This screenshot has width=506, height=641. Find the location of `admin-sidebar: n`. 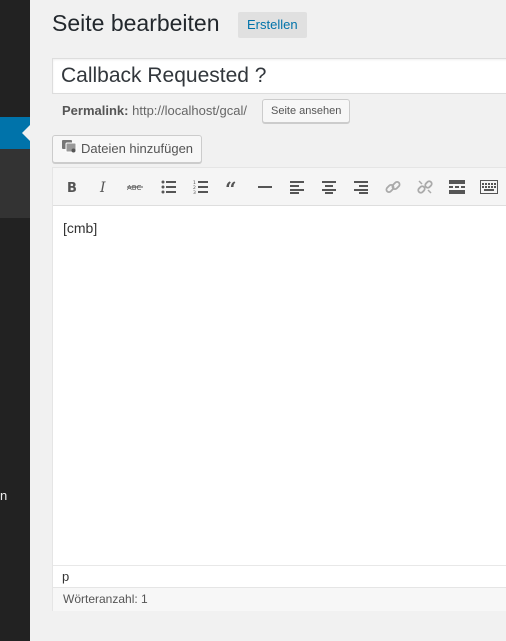

admin-sidebar: n is located at coordinates (15, 320).